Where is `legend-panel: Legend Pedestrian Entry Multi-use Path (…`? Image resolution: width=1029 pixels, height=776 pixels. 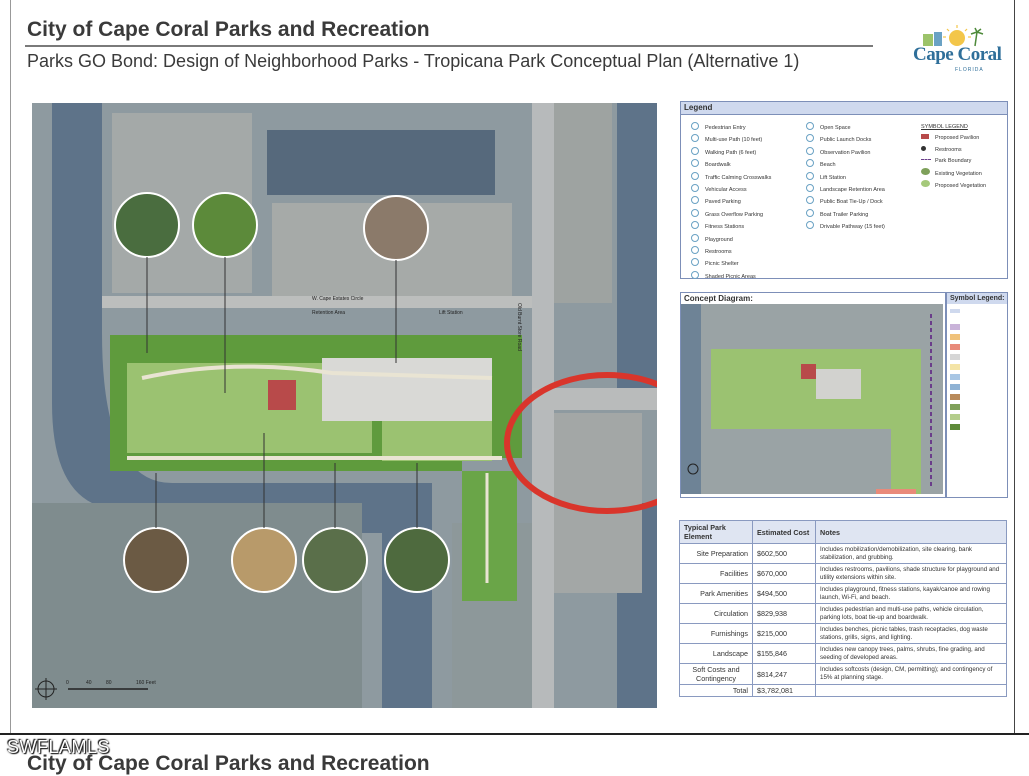
legend-panel: Legend Pedestrian Entry Multi-use Path (… is located at coordinates (844, 190).